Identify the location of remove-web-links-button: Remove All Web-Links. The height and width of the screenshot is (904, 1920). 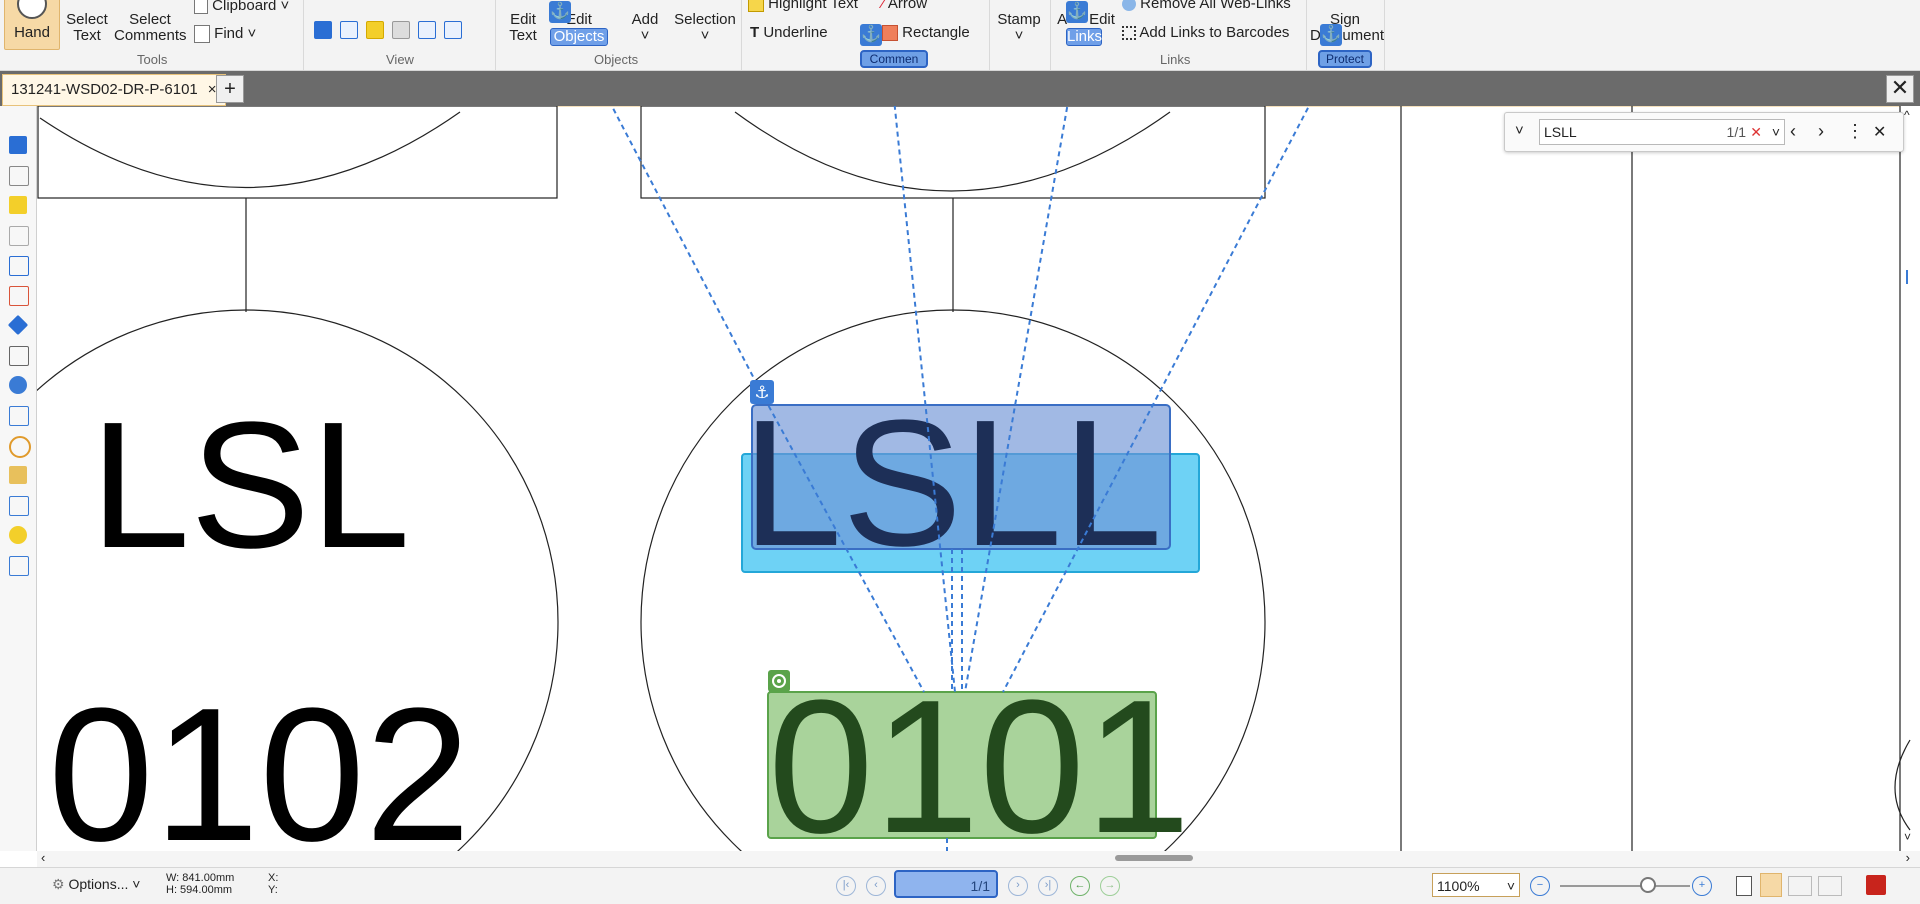
(1217, 6).